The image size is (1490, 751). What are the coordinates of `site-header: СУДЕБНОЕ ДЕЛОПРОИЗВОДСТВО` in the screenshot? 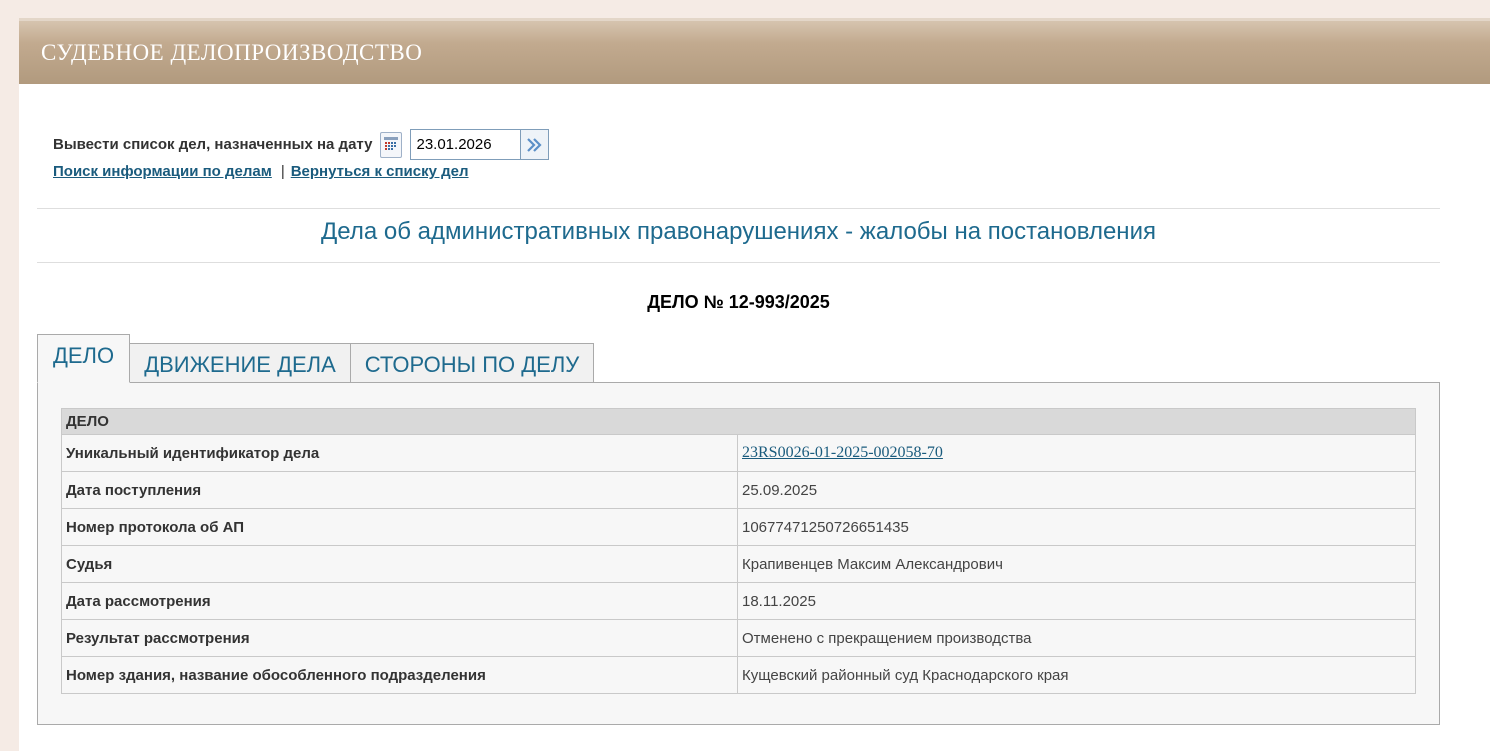 It's located at (754, 51).